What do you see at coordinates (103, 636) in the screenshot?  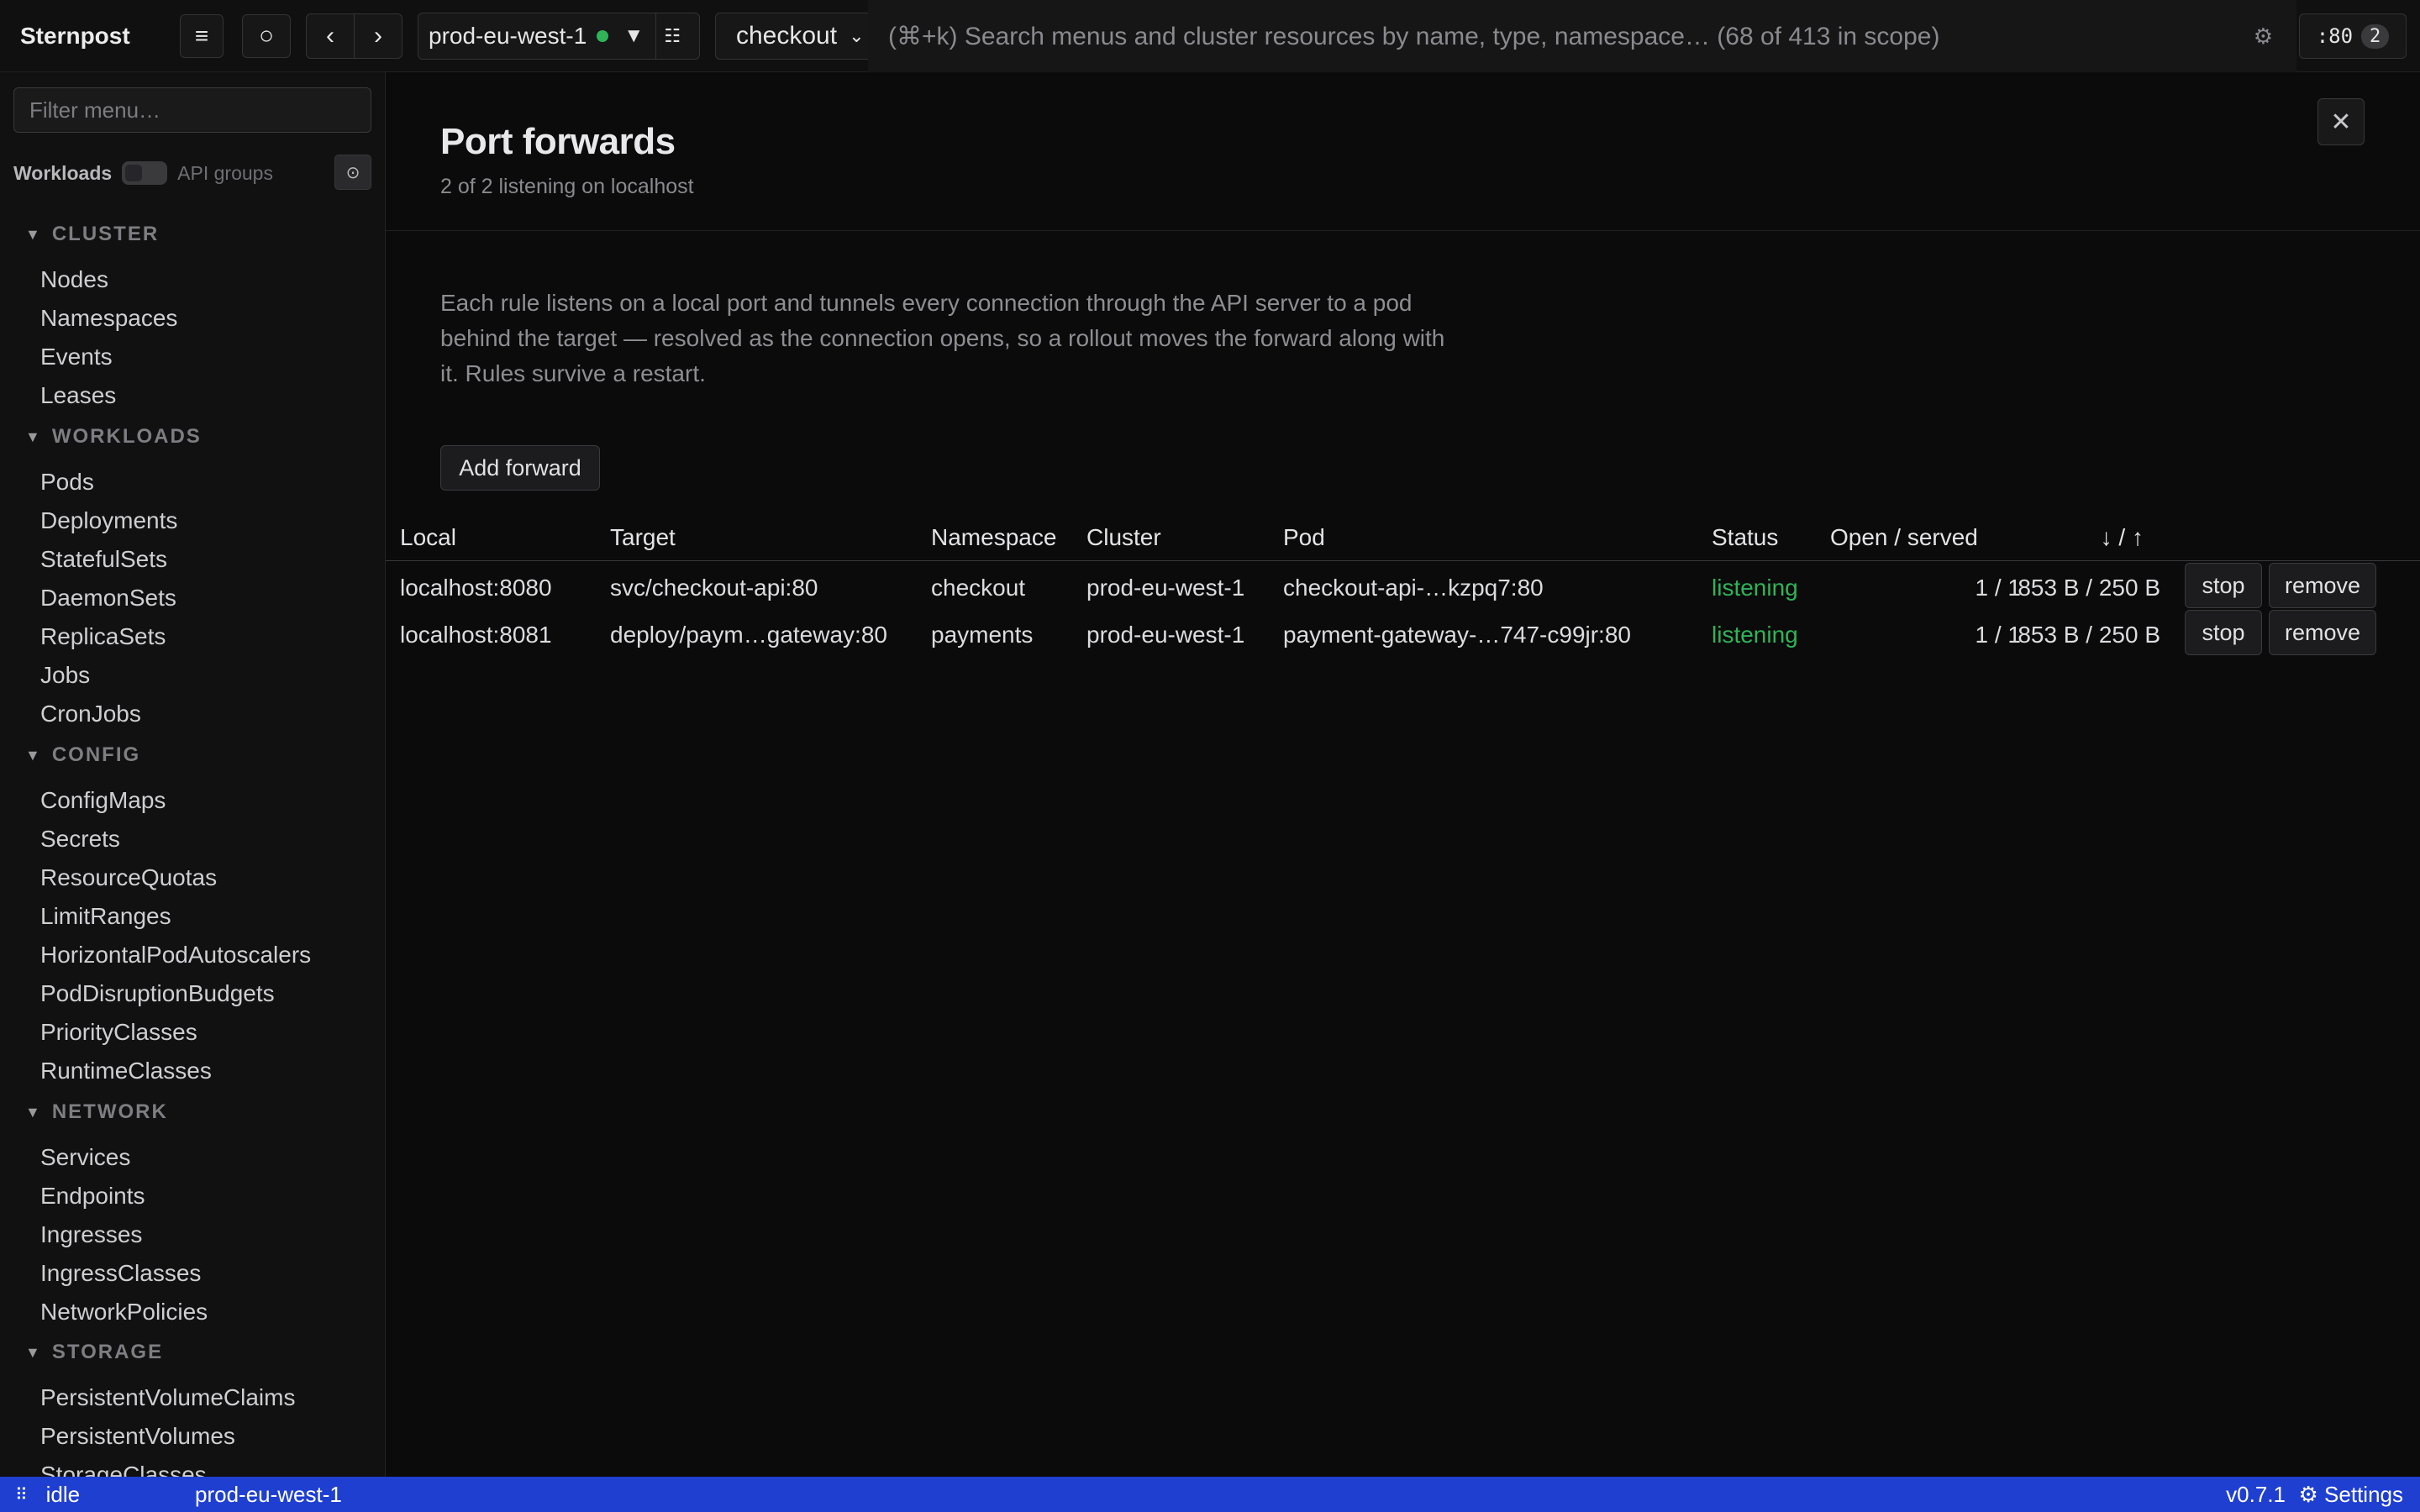 I see `sidebar-item-replicasets: ReplicaSets` at bounding box center [103, 636].